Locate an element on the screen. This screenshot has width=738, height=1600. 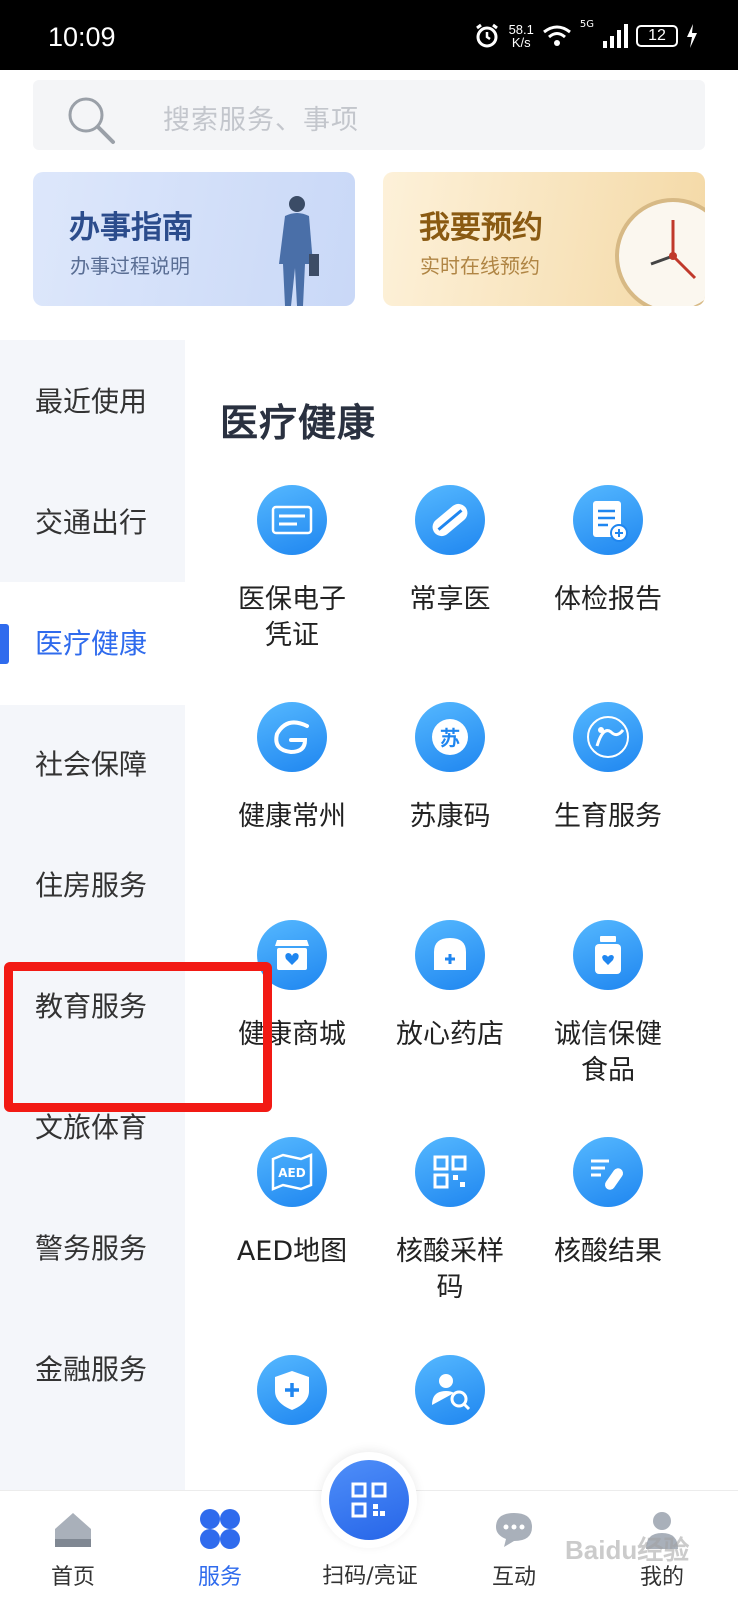
section-title: 医疗健康 is located at coordinates (298, 423).